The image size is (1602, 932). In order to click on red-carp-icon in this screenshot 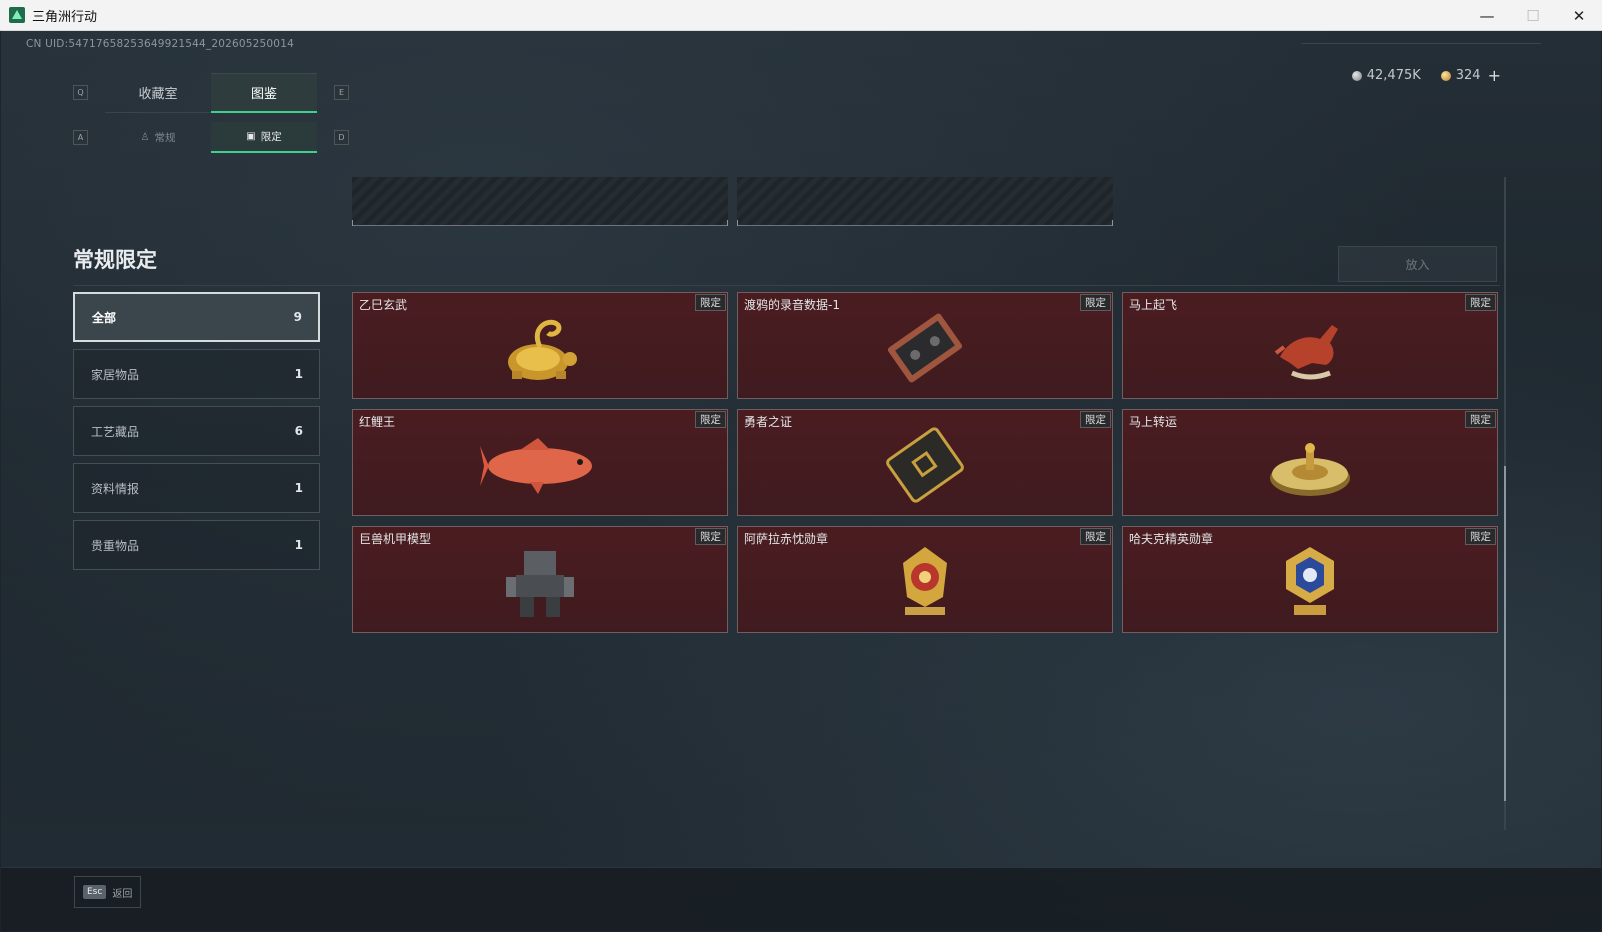, I will do `click(536, 465)`.